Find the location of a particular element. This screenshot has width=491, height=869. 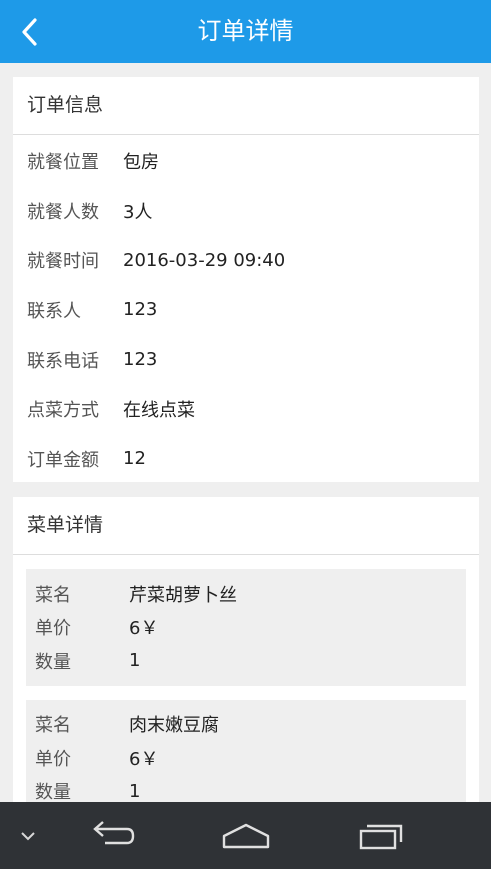

hide-keyboard-button is located at coordinates (28, 835).